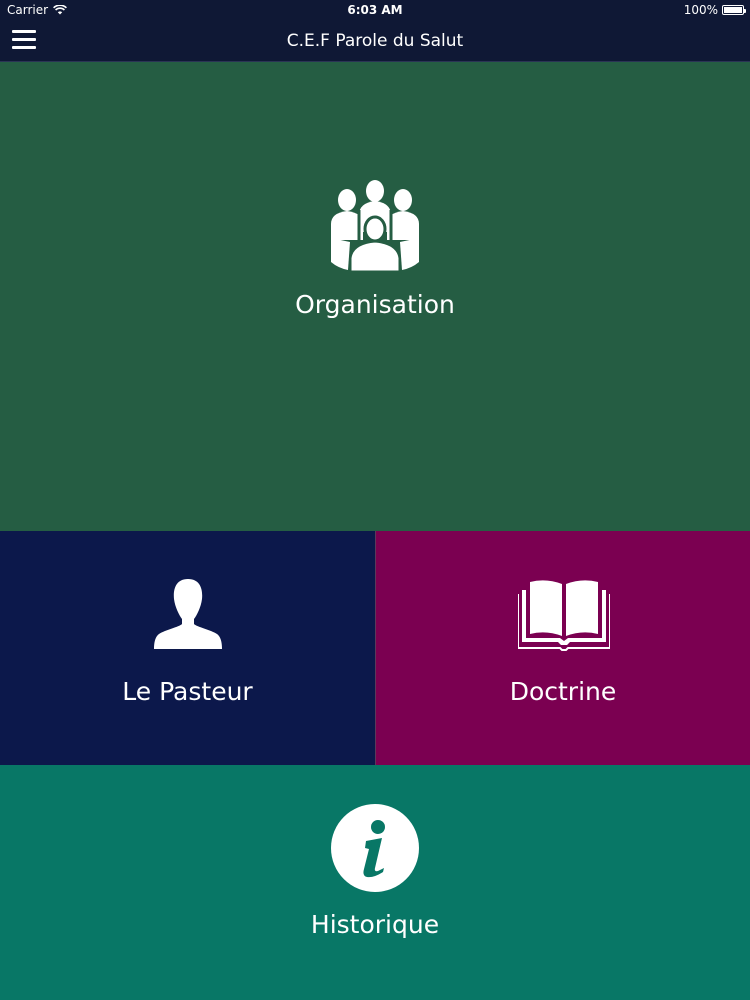 The height and width of the screenshot is (1000, 750). Describe the element at coordinates (188, 614) in the screenshot. I see `person-silhouette-icon` at that location.